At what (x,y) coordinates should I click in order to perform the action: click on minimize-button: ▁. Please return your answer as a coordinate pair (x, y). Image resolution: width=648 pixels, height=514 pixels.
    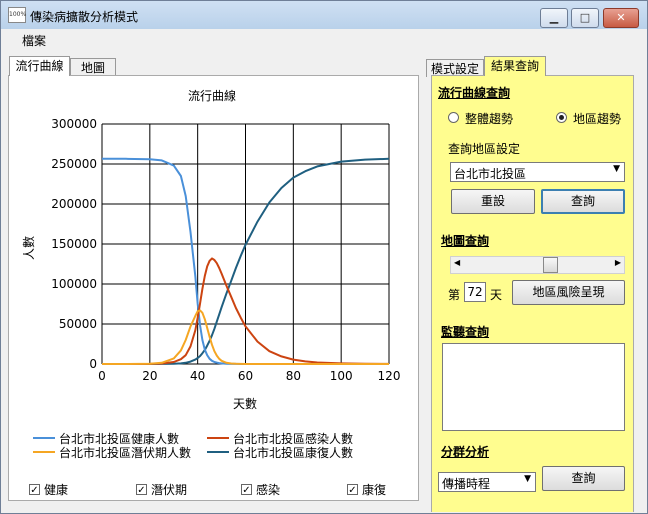
    Looking at the image, I should click on (554, 18).